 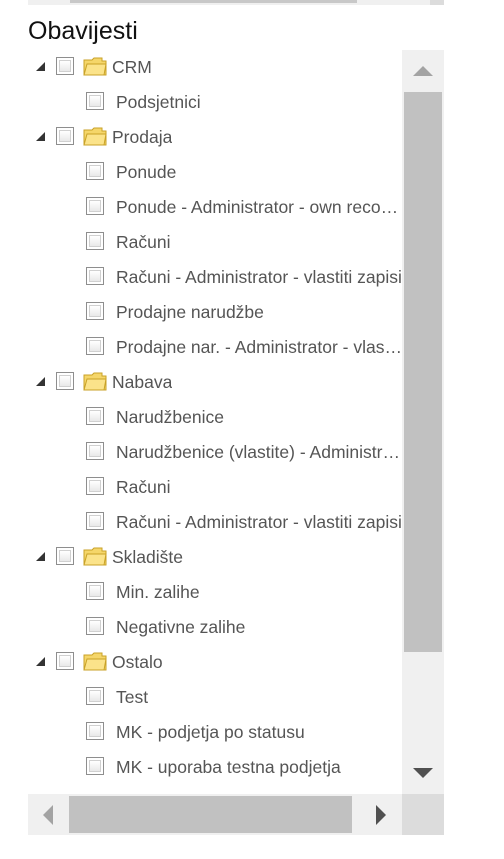 I want to click on tree-group-node: Nabava, so click(x=215, y=382).